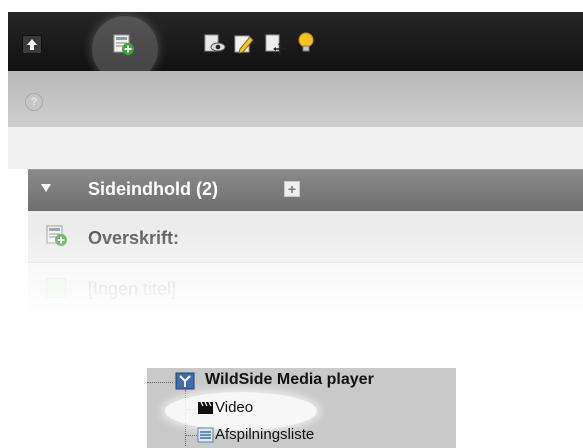 Image resolution: width=583 pixels, height=448 pixels. I want to click on content-gap, so click(295, 148).